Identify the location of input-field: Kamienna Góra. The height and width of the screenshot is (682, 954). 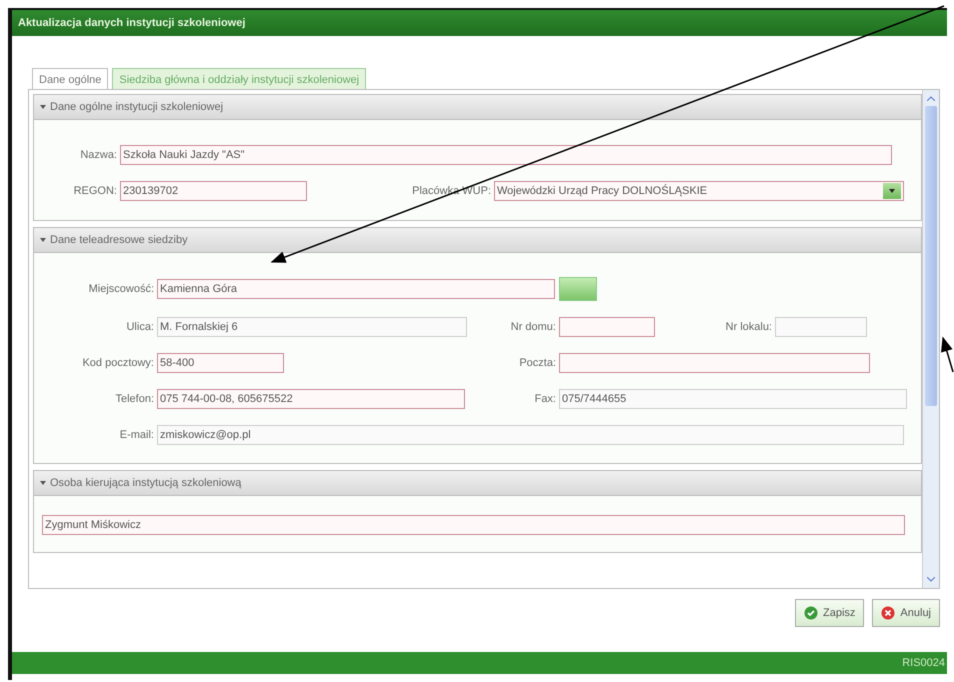
(356, 289).